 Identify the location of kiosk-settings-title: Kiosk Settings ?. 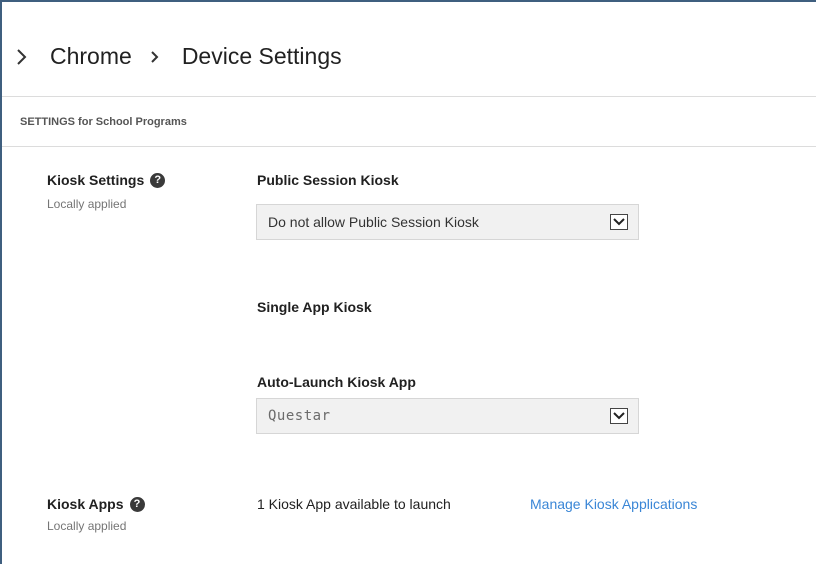
(106, 180).